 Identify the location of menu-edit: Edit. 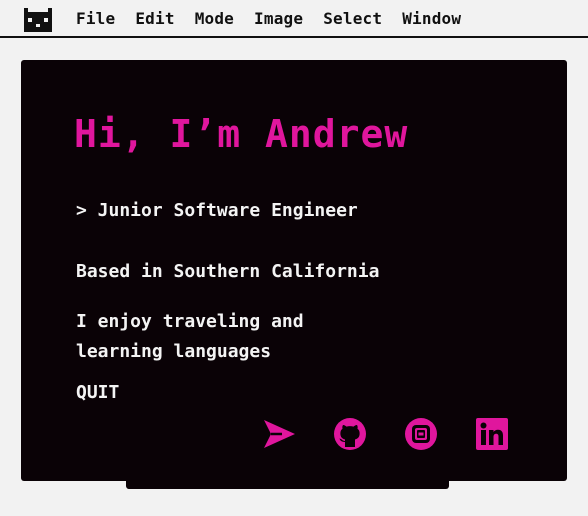
(154, 19).